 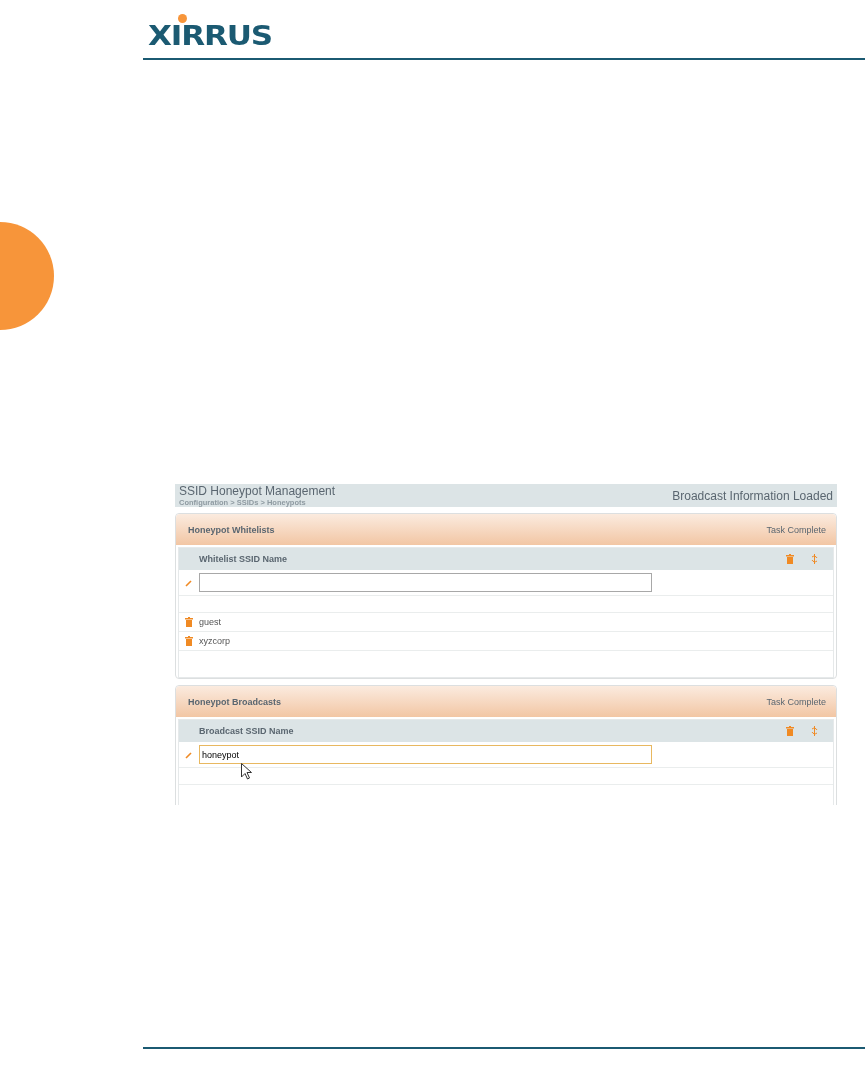 I want to click on ssid-input, so click(x=425, y=582).